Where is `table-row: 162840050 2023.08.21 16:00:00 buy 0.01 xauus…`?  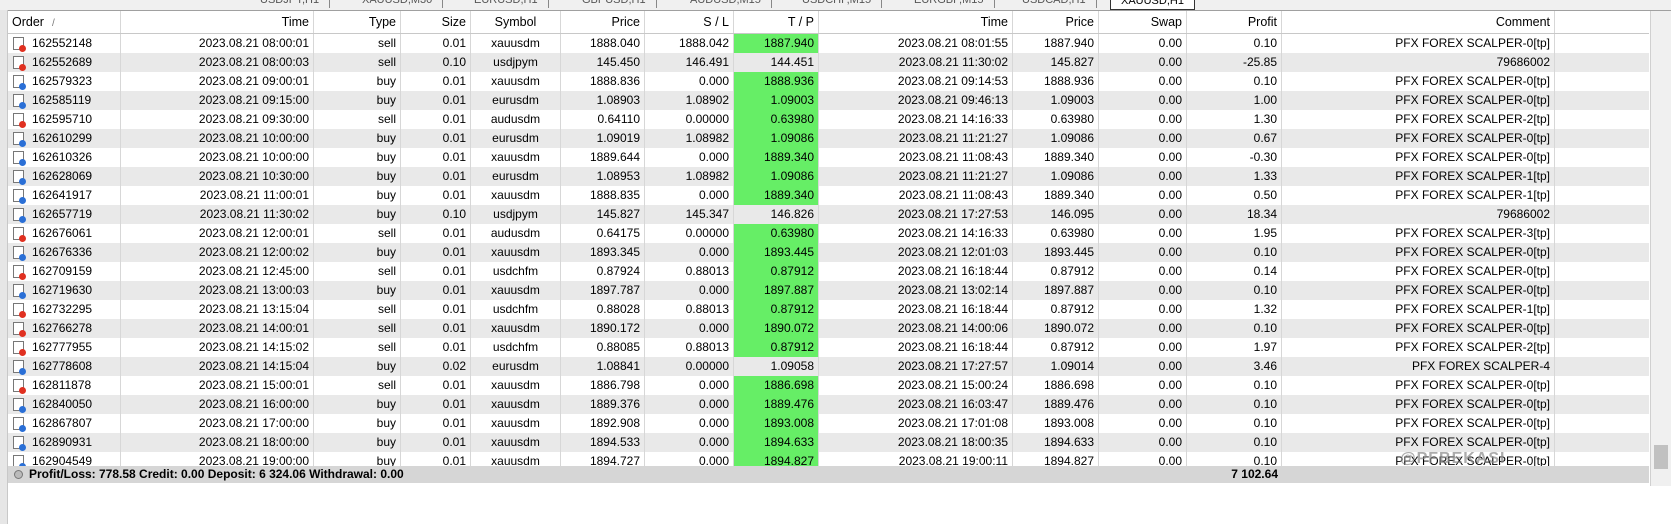 table-row: 162840050 2023.08.21 16:00:00 buy 0.01 xauus… is located at coordinates (828, 404).